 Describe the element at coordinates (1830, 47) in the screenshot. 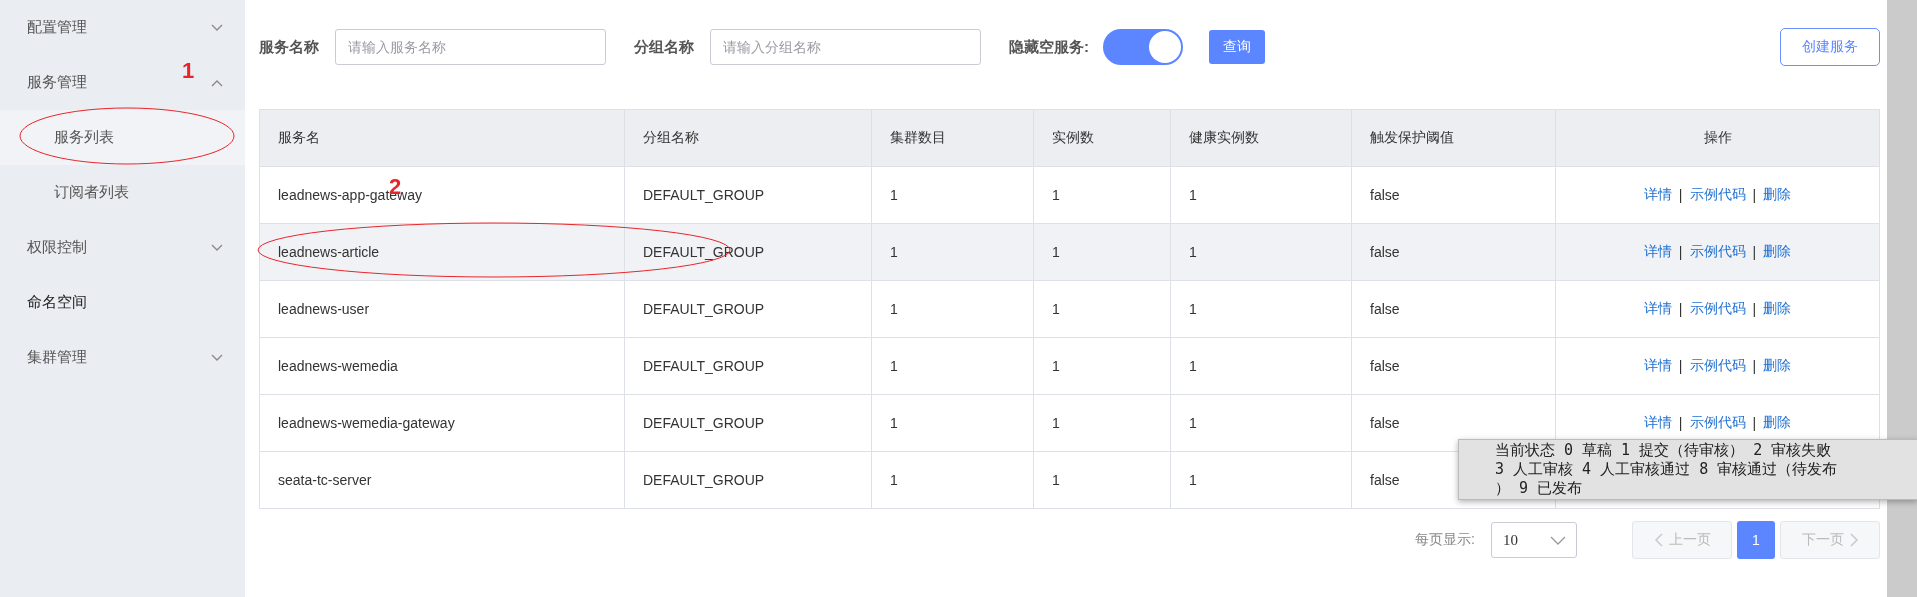

I see `create-service-button: 创建服务` at that location.